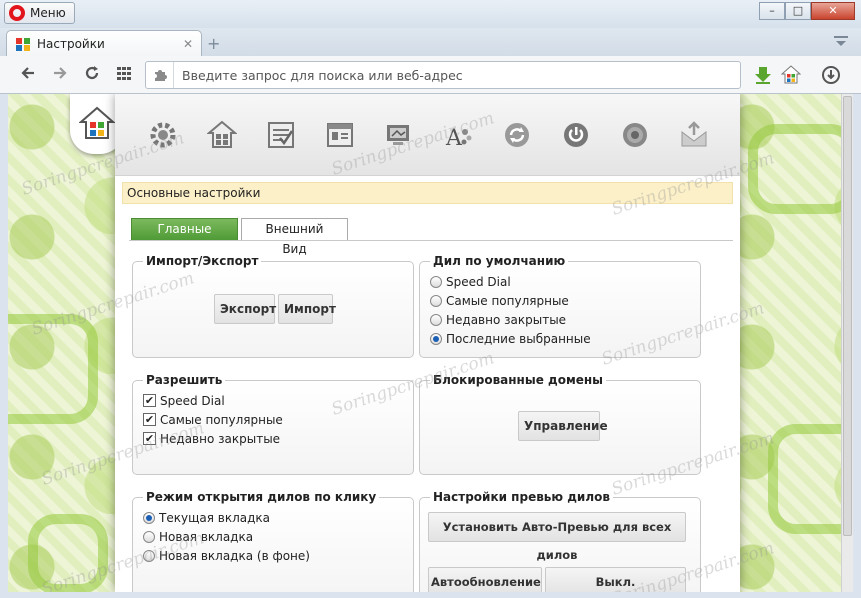  I want to click on allow-option: ✔ Самые популярные, so click(273, 419).